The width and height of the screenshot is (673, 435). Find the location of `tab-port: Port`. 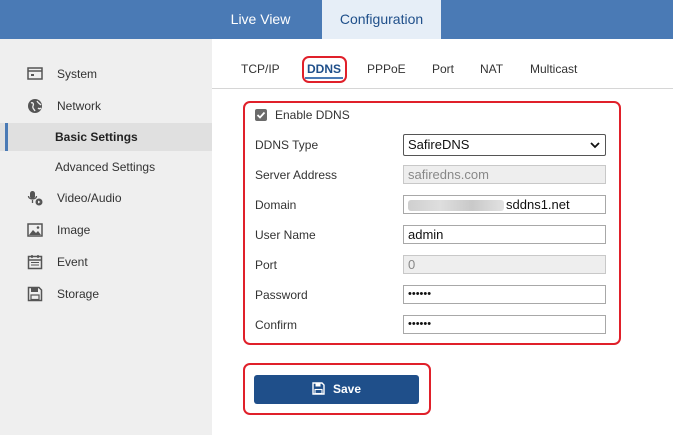

tab-port: Port is located at coordinates (443, 69).